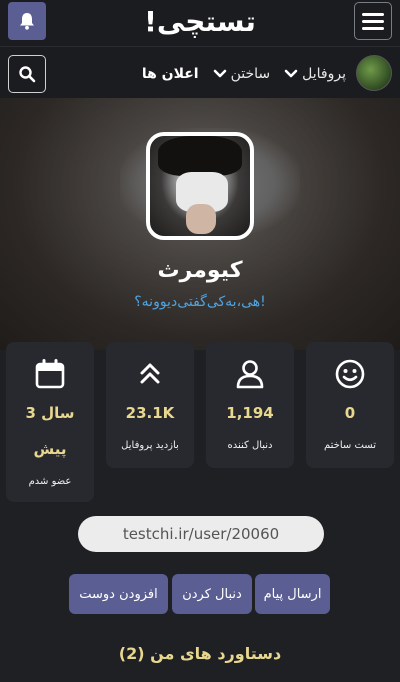  I want to click on nav-item-profile: پروفایل, so click(315, 74).